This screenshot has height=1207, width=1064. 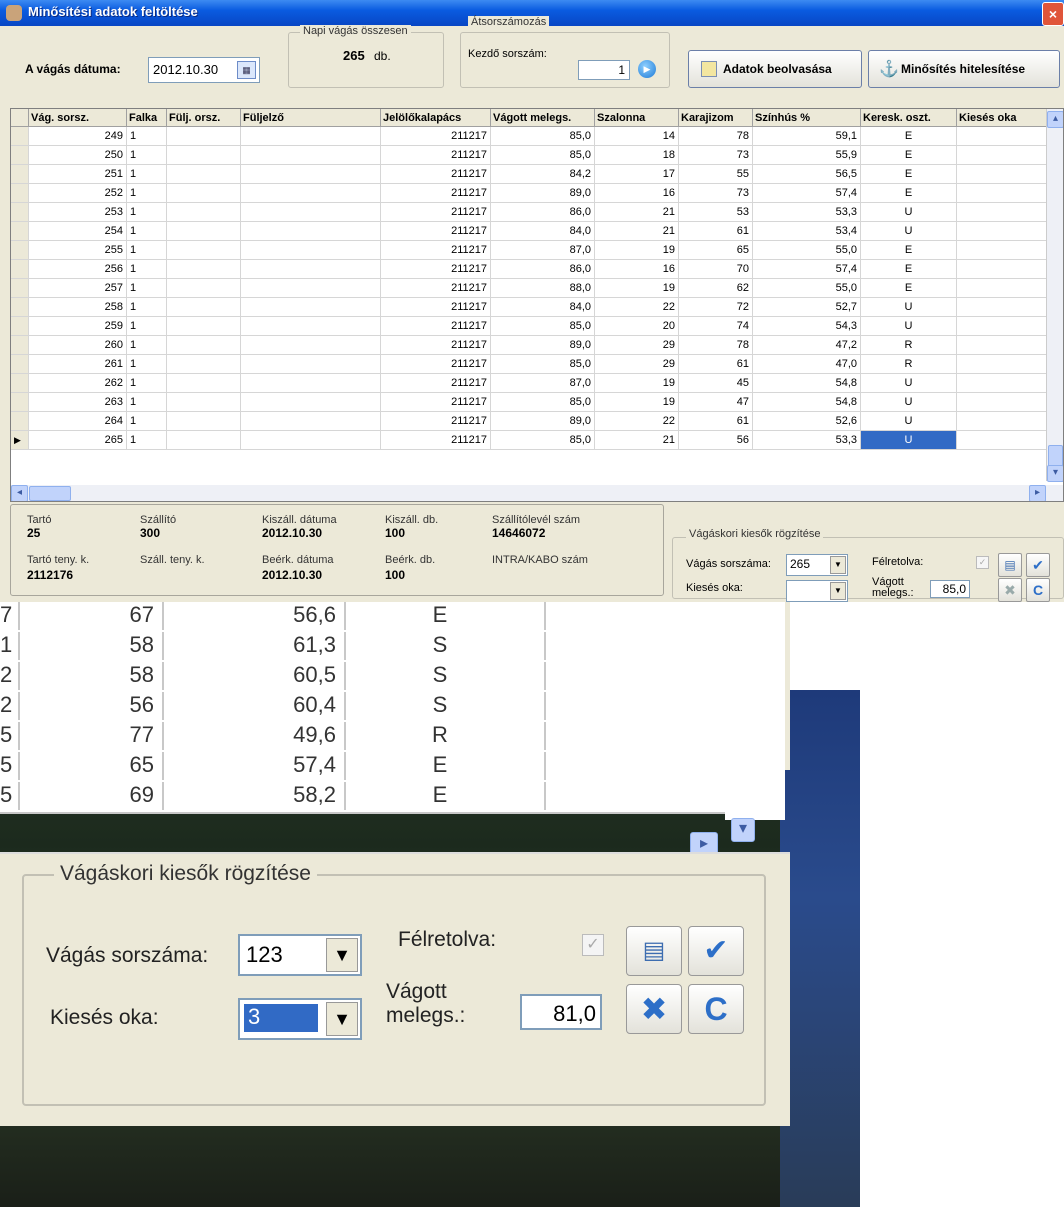 What do you see at coordinates (807, 118) in the screenshot?
I see `grid-column-header: Színhús %` at bounding box center [807, 118].